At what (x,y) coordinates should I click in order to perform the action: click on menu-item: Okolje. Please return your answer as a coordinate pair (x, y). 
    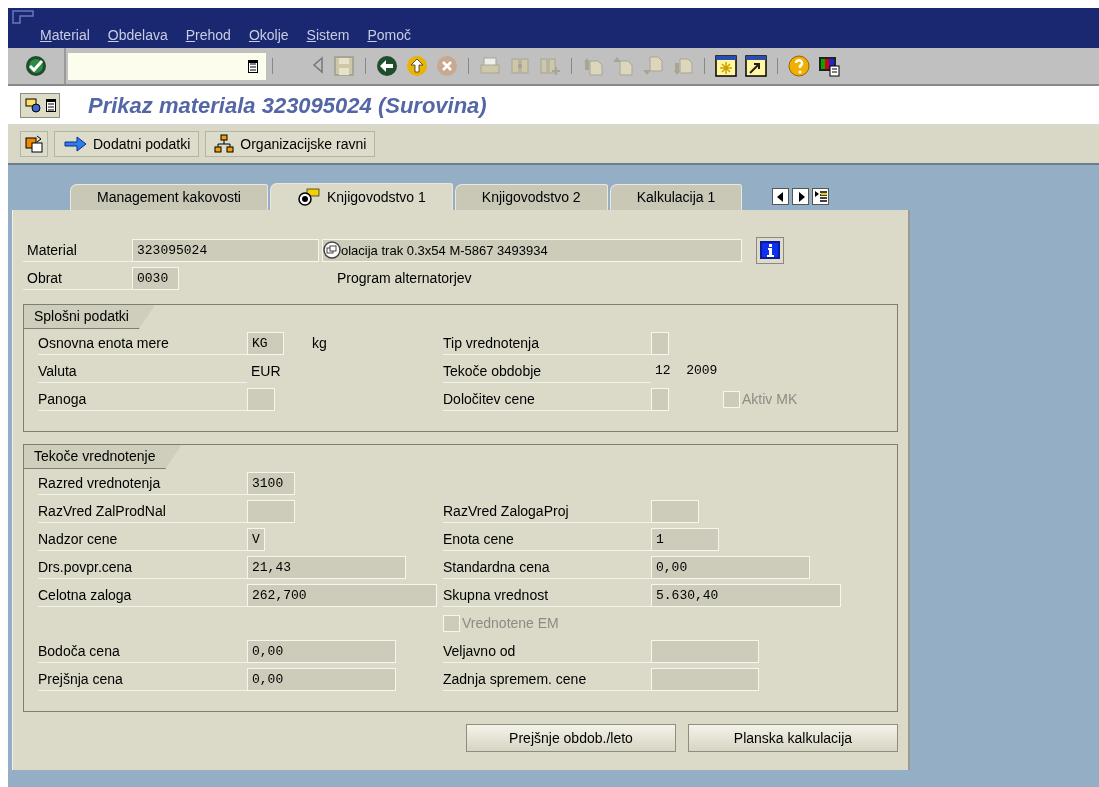
    Looking at the image, I should click on (268, 35).